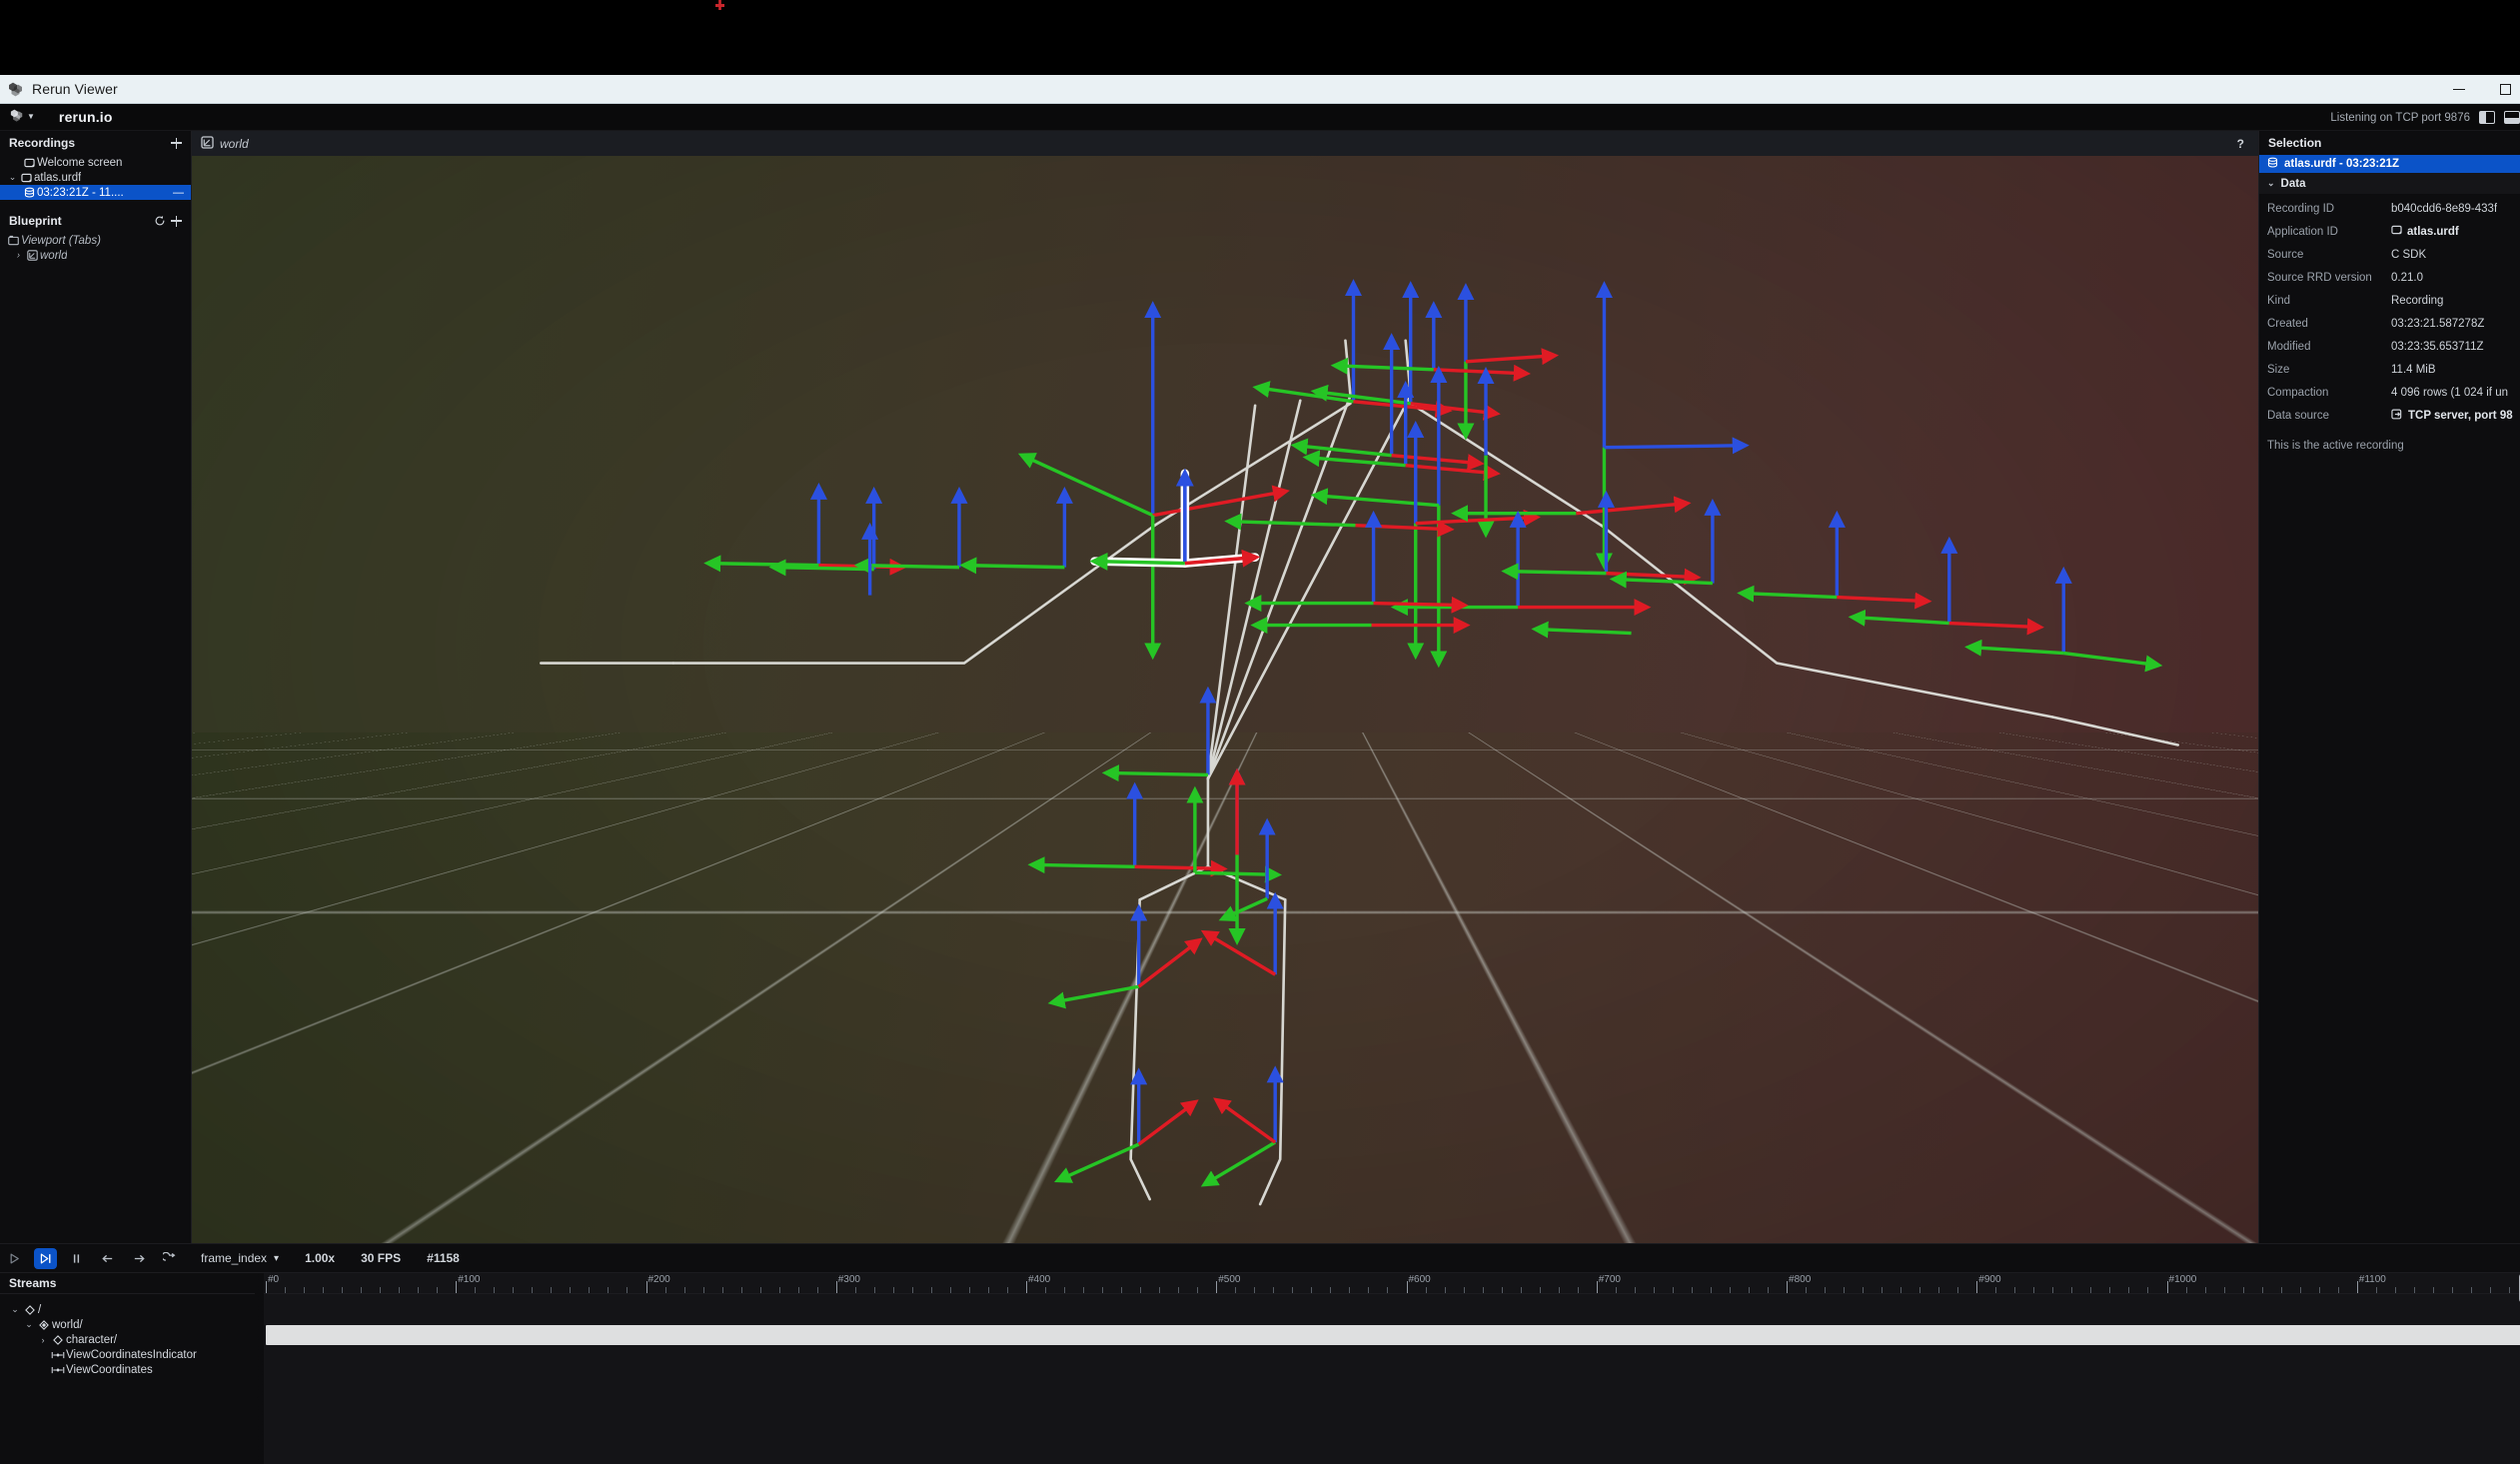 The height and width of the screenshot is (1464, 2520). I want to click on loop-button, so click(169, 1258).